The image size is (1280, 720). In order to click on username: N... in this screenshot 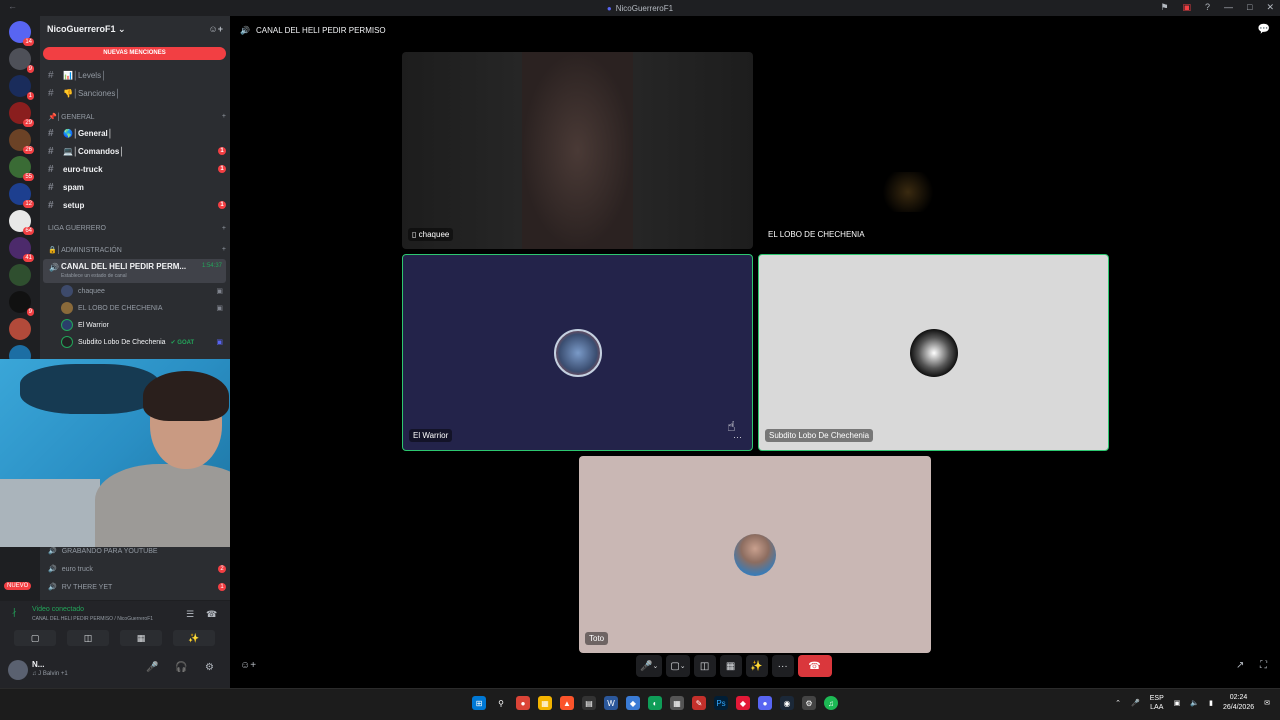, I will do `click(38, 664)`.